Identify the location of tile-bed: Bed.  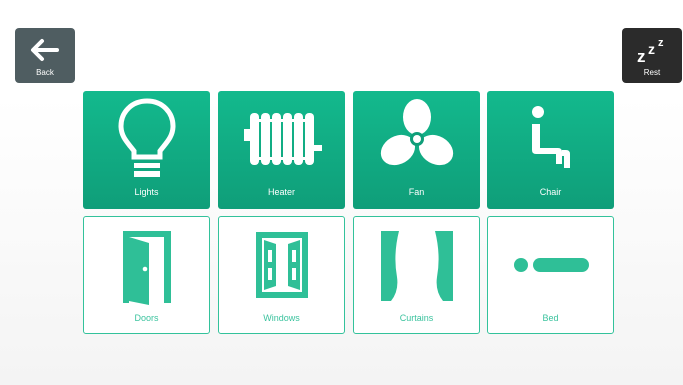
(550, 275).